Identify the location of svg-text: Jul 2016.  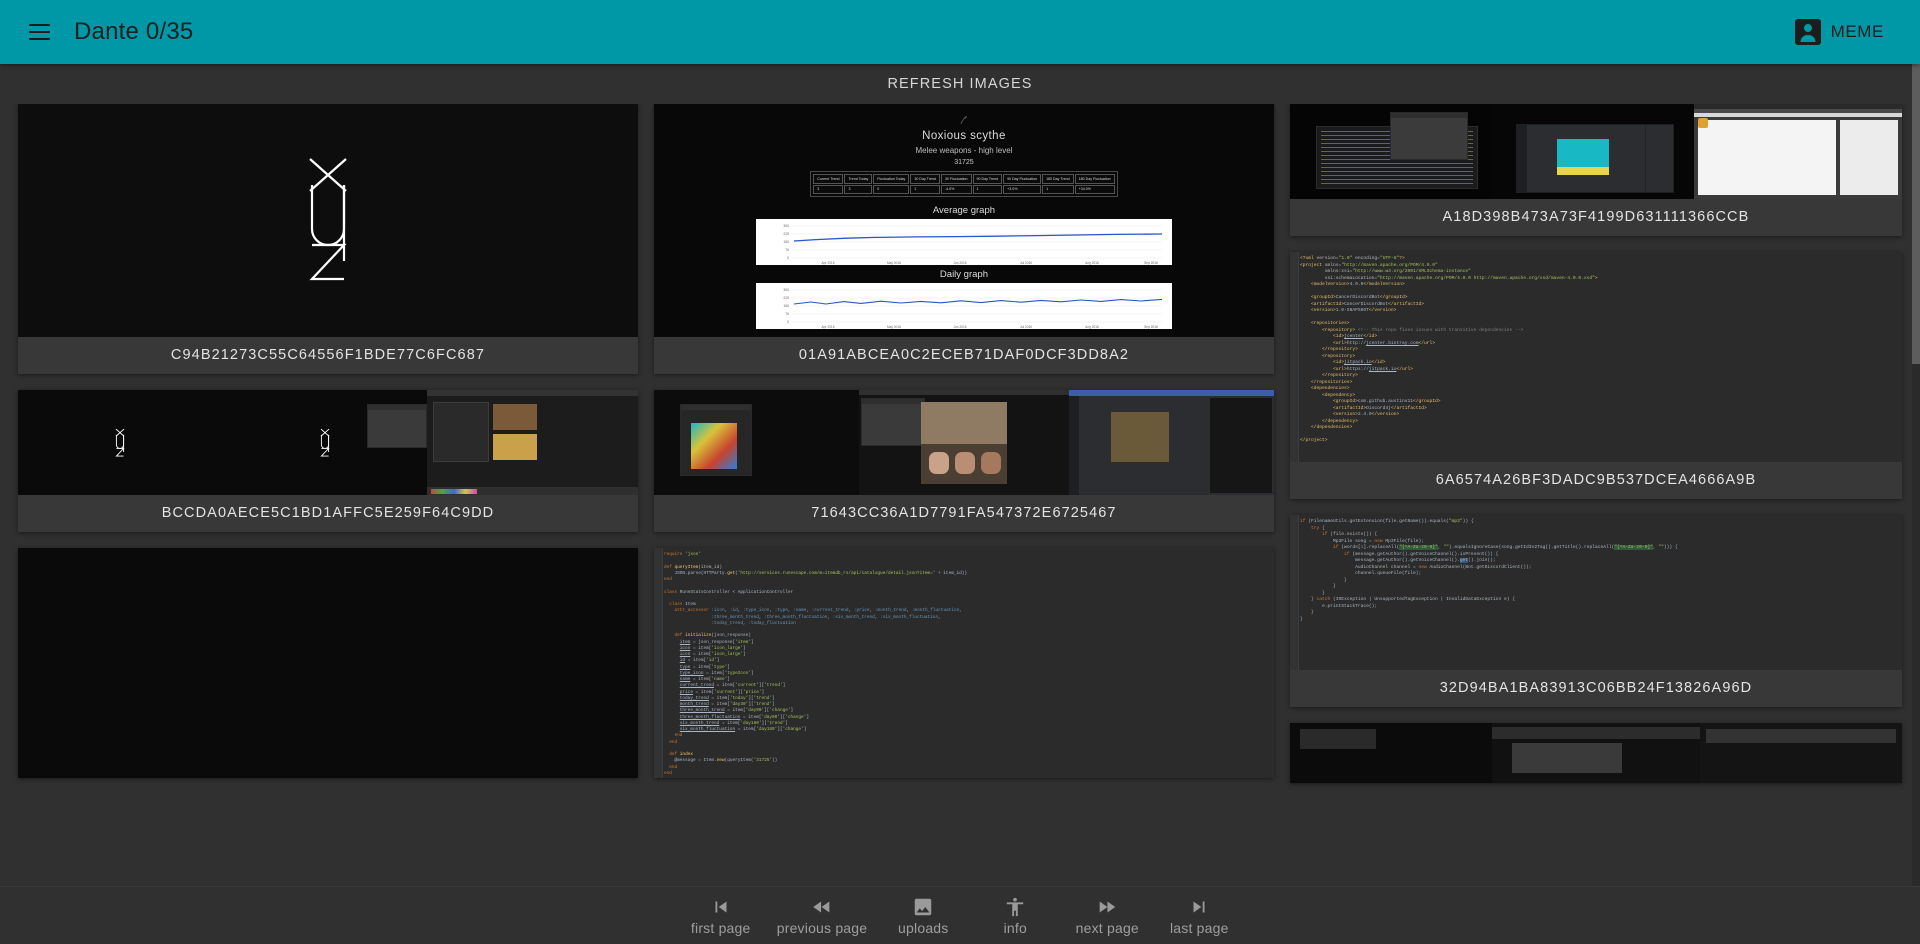
(1026, 263).